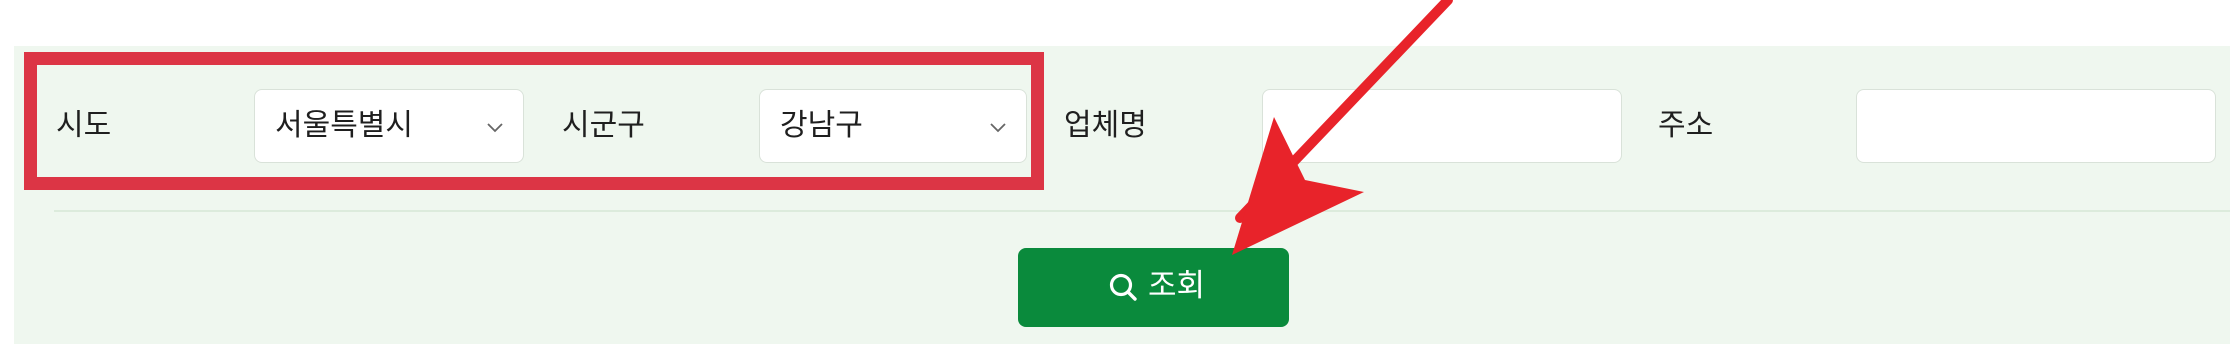 This screenshot has width=2230, height=344. Describe the element at coordinates (1342, 127) in the screenshot. I see `annotation-arrow` at that location.